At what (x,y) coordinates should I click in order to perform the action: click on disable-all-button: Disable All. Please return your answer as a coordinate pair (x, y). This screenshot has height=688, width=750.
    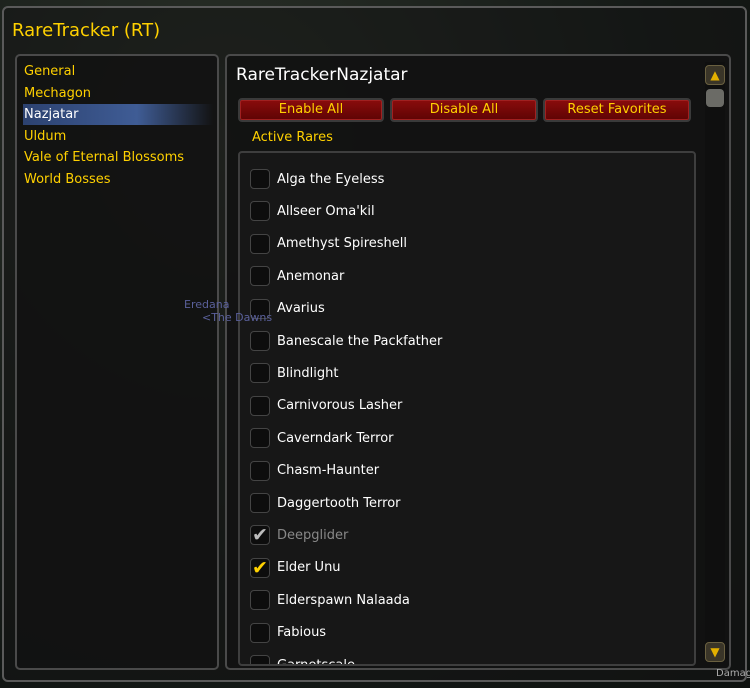
    Looking at the image, I should click on (464, 110).